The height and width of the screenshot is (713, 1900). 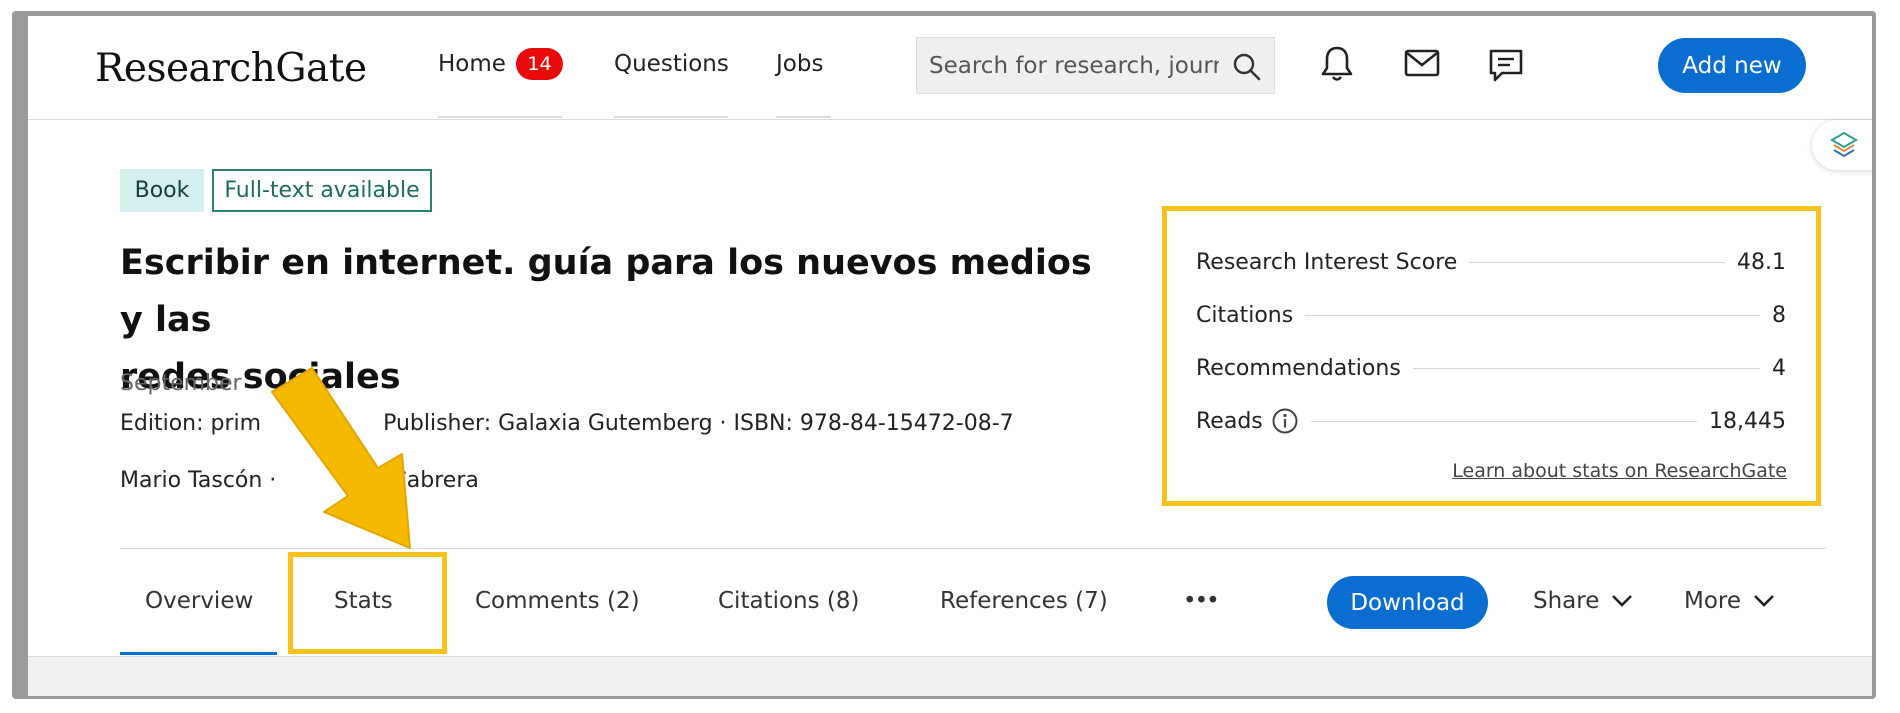 What do you see at coordinates (472, 64) in the screenshot?
I see `nav-home-label: Home` at bounding box center [472, 64].